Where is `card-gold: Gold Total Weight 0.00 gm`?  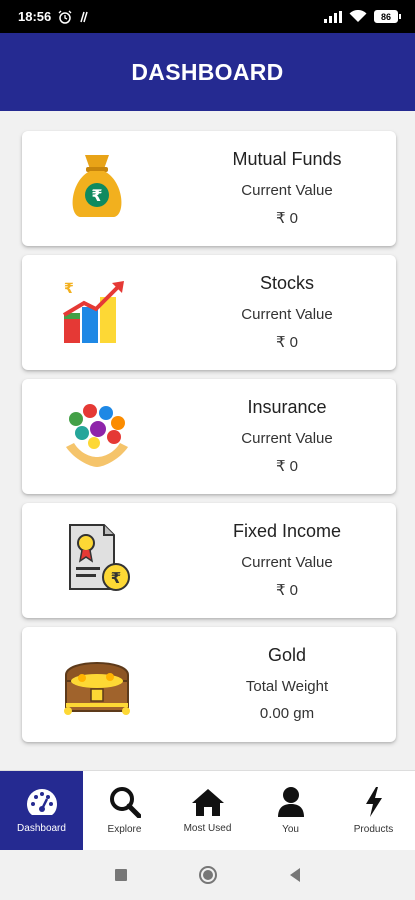 card-gold: Gold Total Weight 0.00 gm is located at coordinates (209, 684).